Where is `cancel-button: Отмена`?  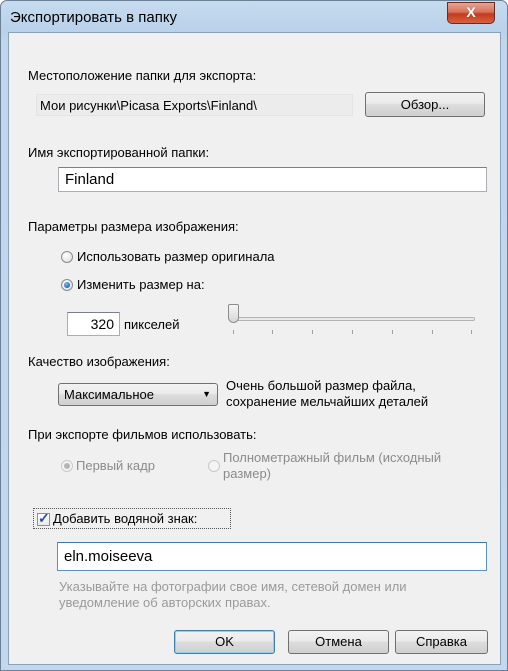 cancel-button: Отмена is located at coordinates (338, 642).